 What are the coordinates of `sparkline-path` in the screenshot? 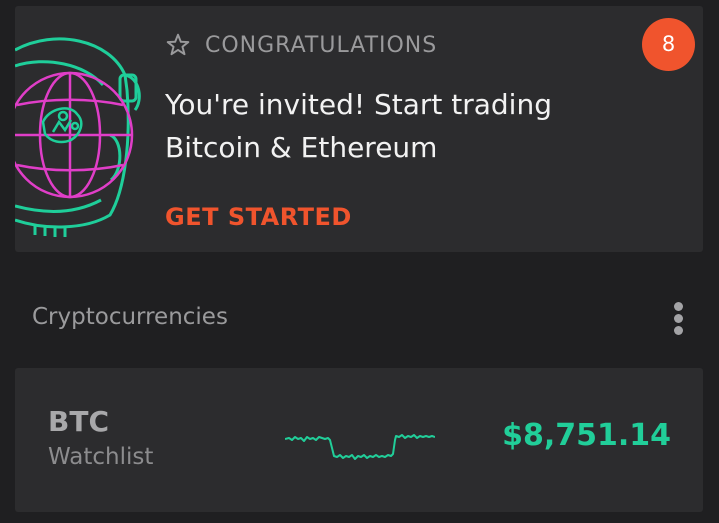 It's located at (360, 447).